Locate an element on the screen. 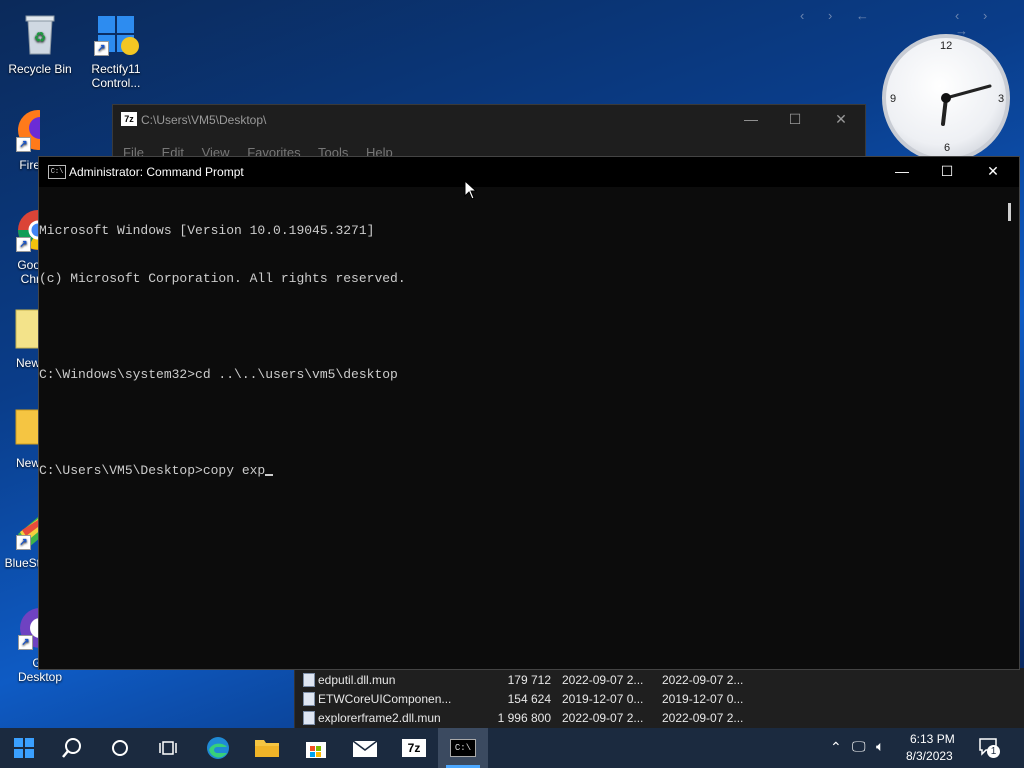 This screenshot has width=1024, height=768. store-button is located at coordinates (316, 748).